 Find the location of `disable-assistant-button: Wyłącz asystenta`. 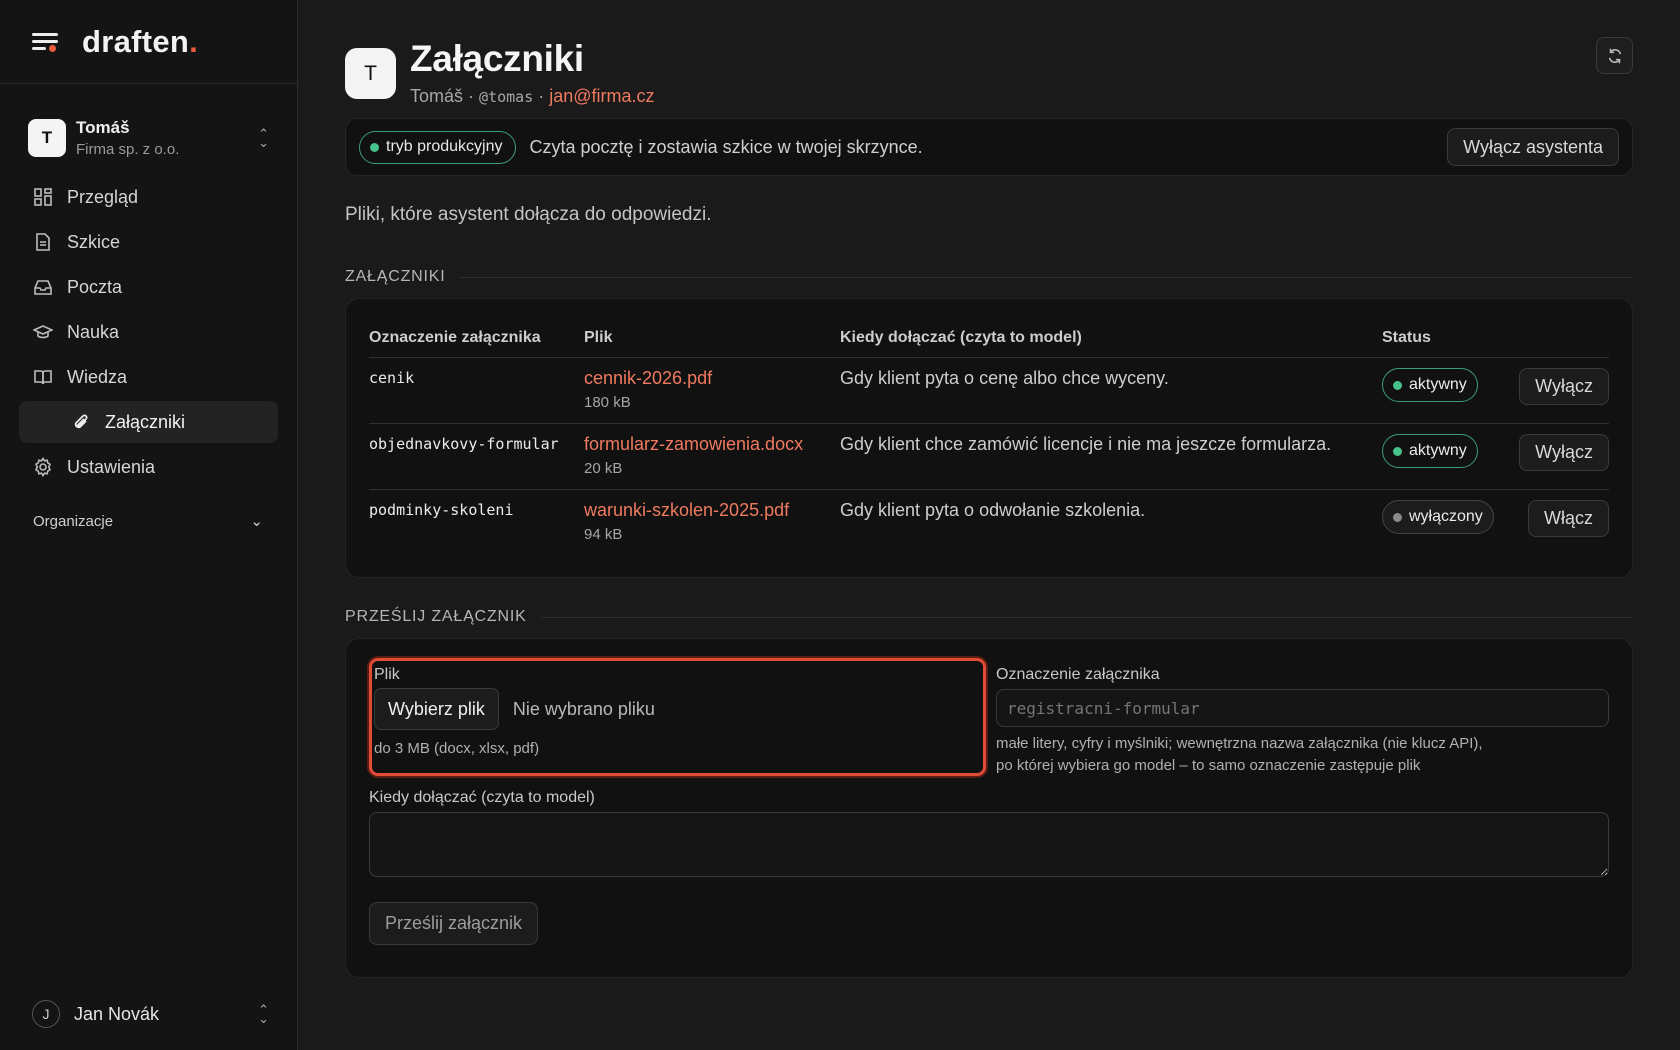

disable-assistant-button: Wyłącz asystenta is located at coordinates (1533, 147).